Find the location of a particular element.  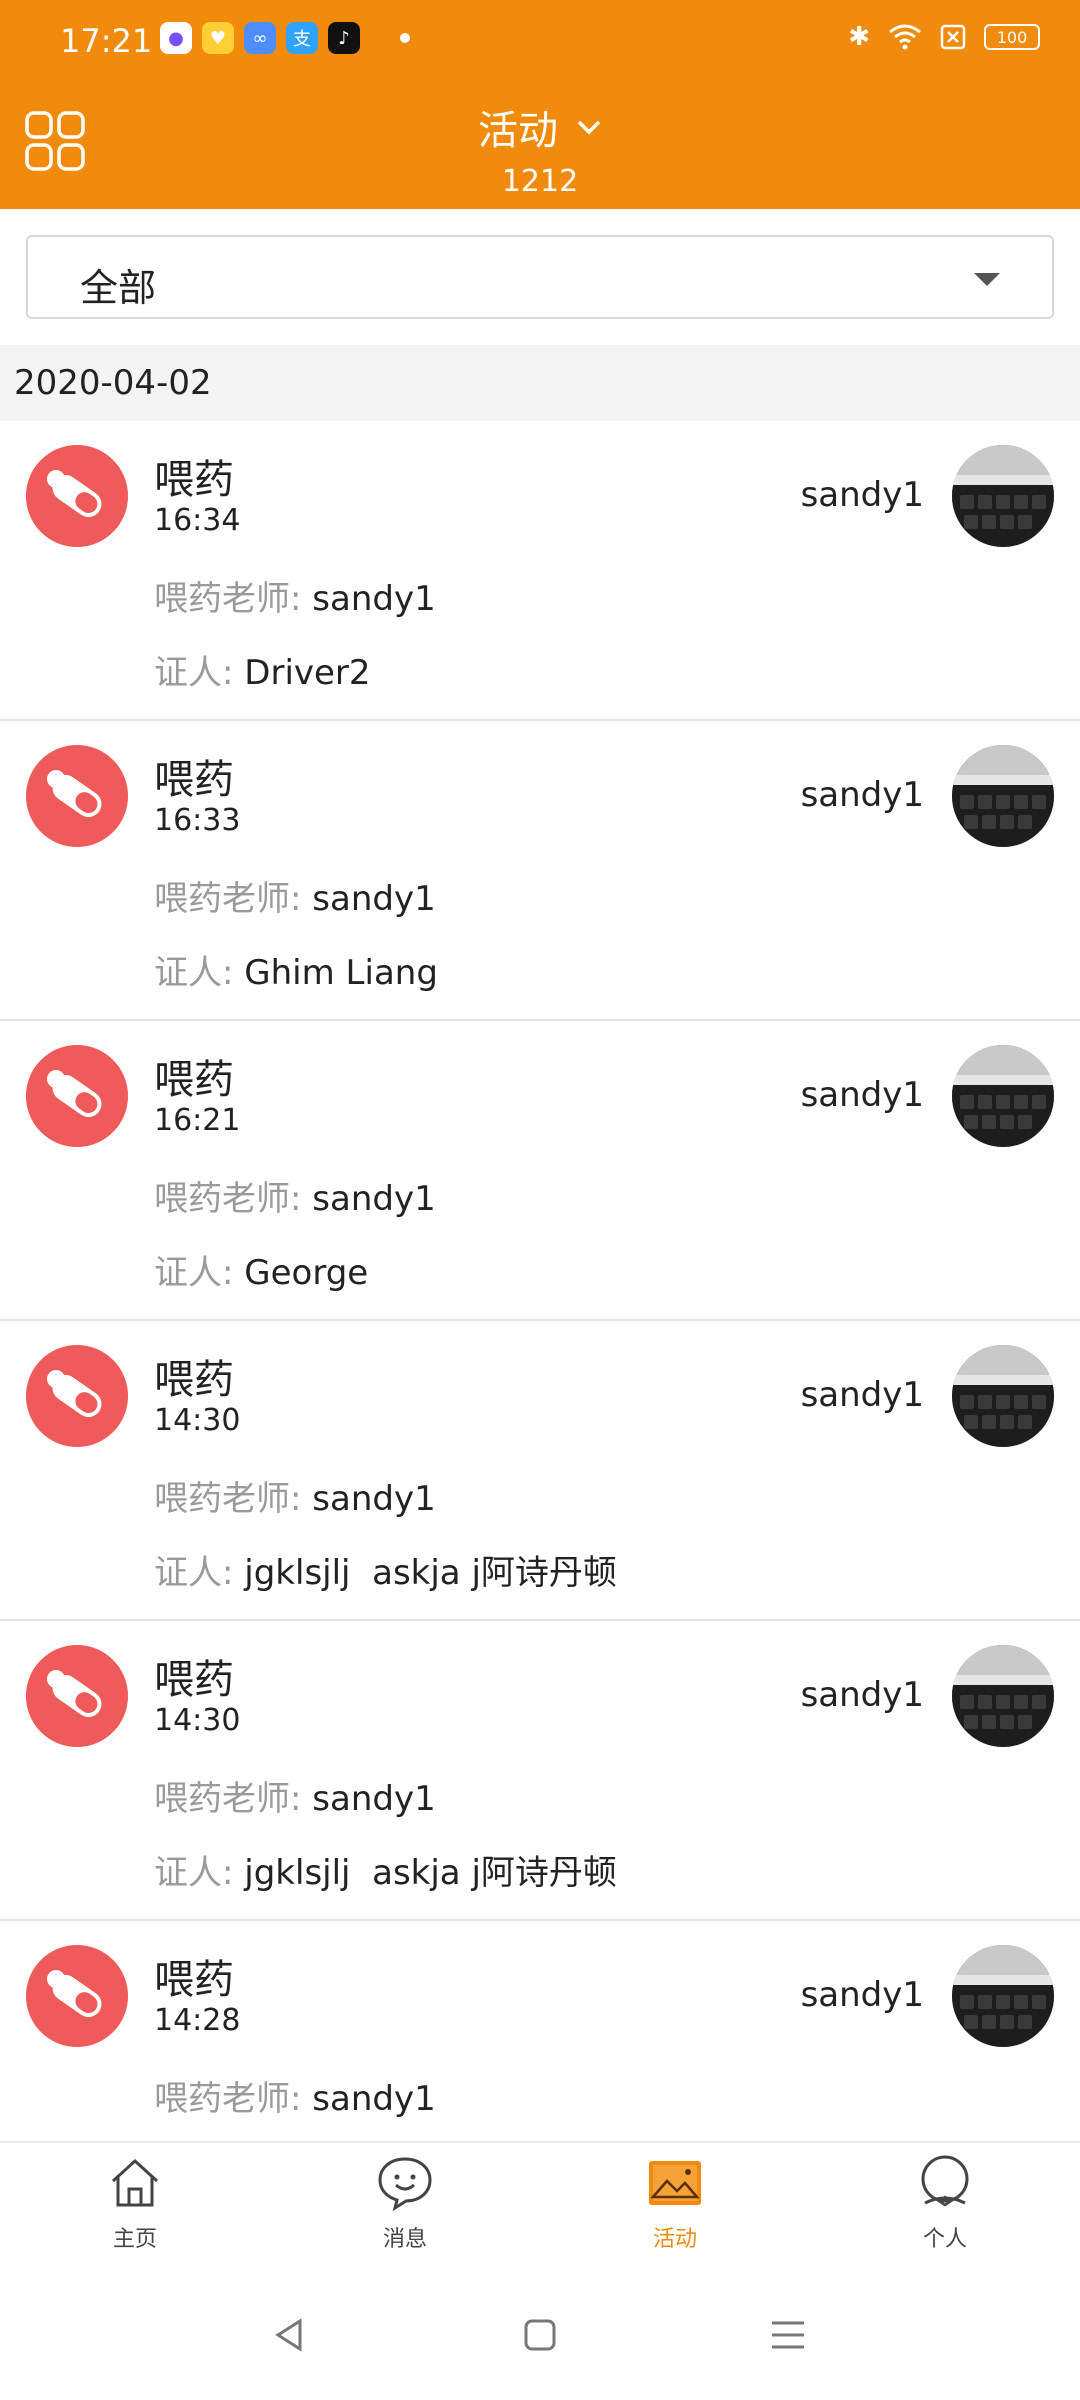

filter-dropdown: 全部 is located at coordinates (540, 277).